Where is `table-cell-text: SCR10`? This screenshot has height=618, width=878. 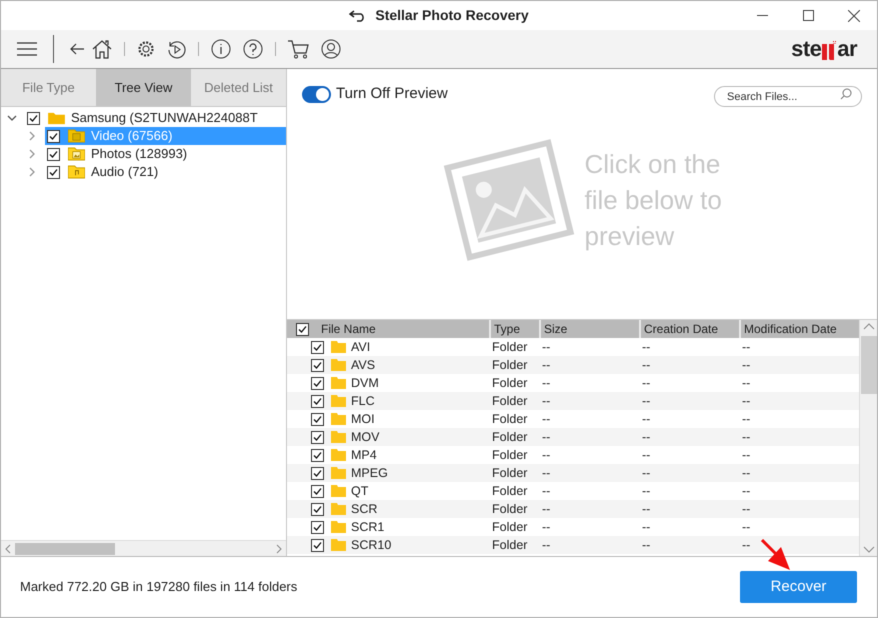 table-cell-text: SCR10 is located at coordinates (371, 545).